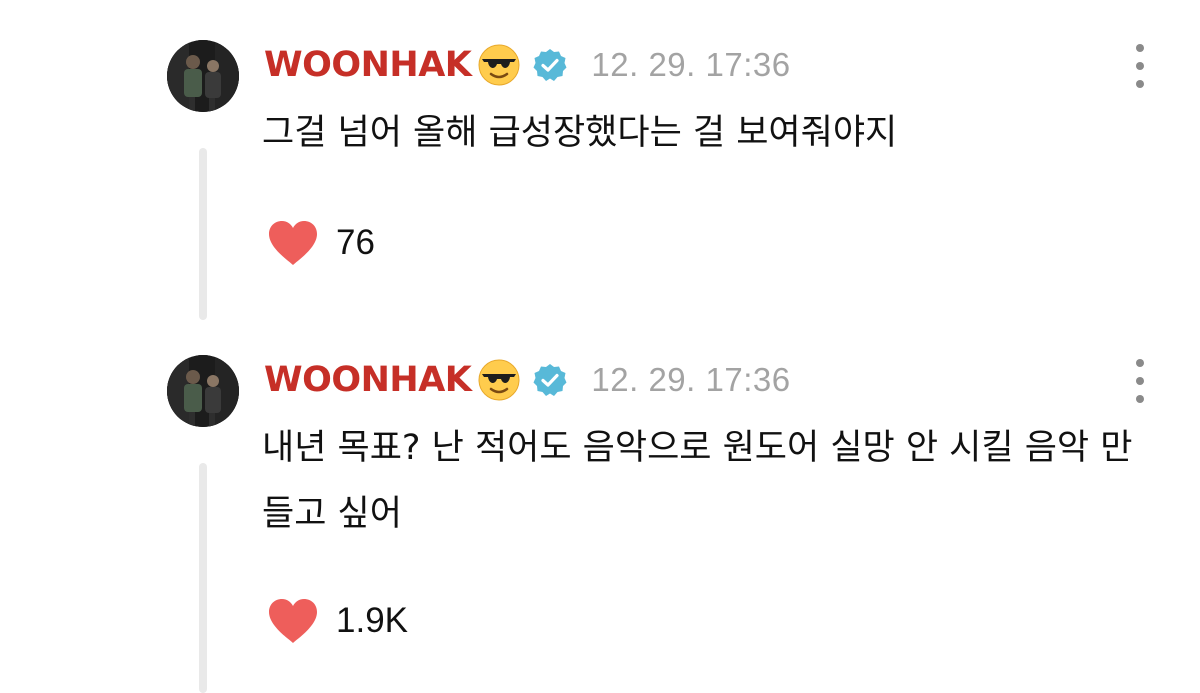 The width and height of the screenshot is (1200, 693). I want to click on like-count: 76, so click(355, 242).